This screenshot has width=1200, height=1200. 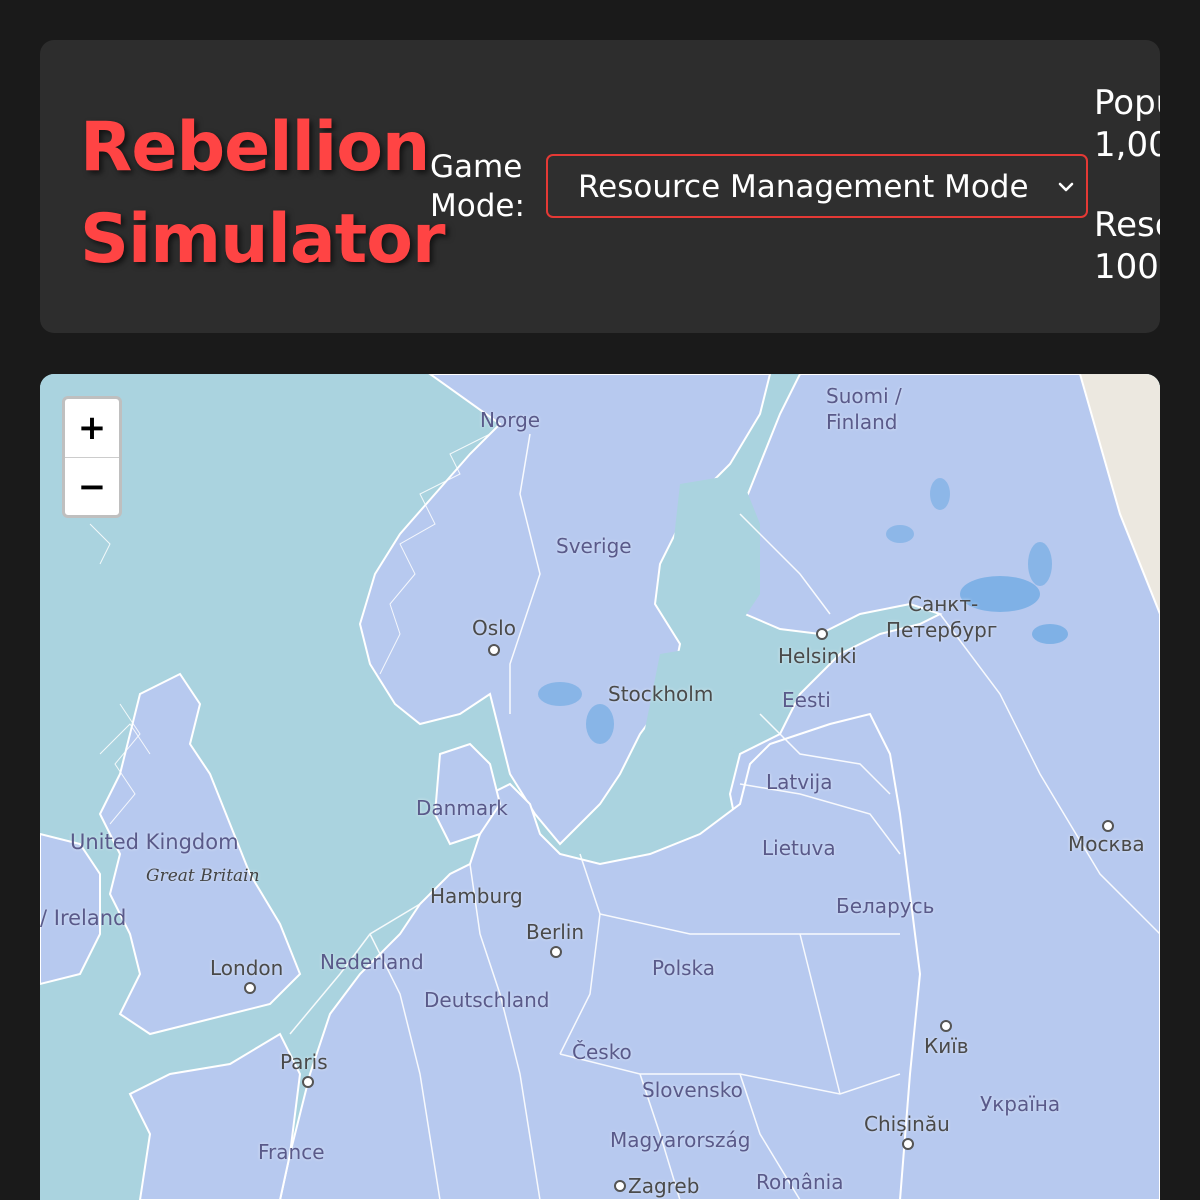 What do you see at coordinates (494, 628) in the screenshot?
I see `map-label-oslo: Oslo` at bounding box center [494, 628].